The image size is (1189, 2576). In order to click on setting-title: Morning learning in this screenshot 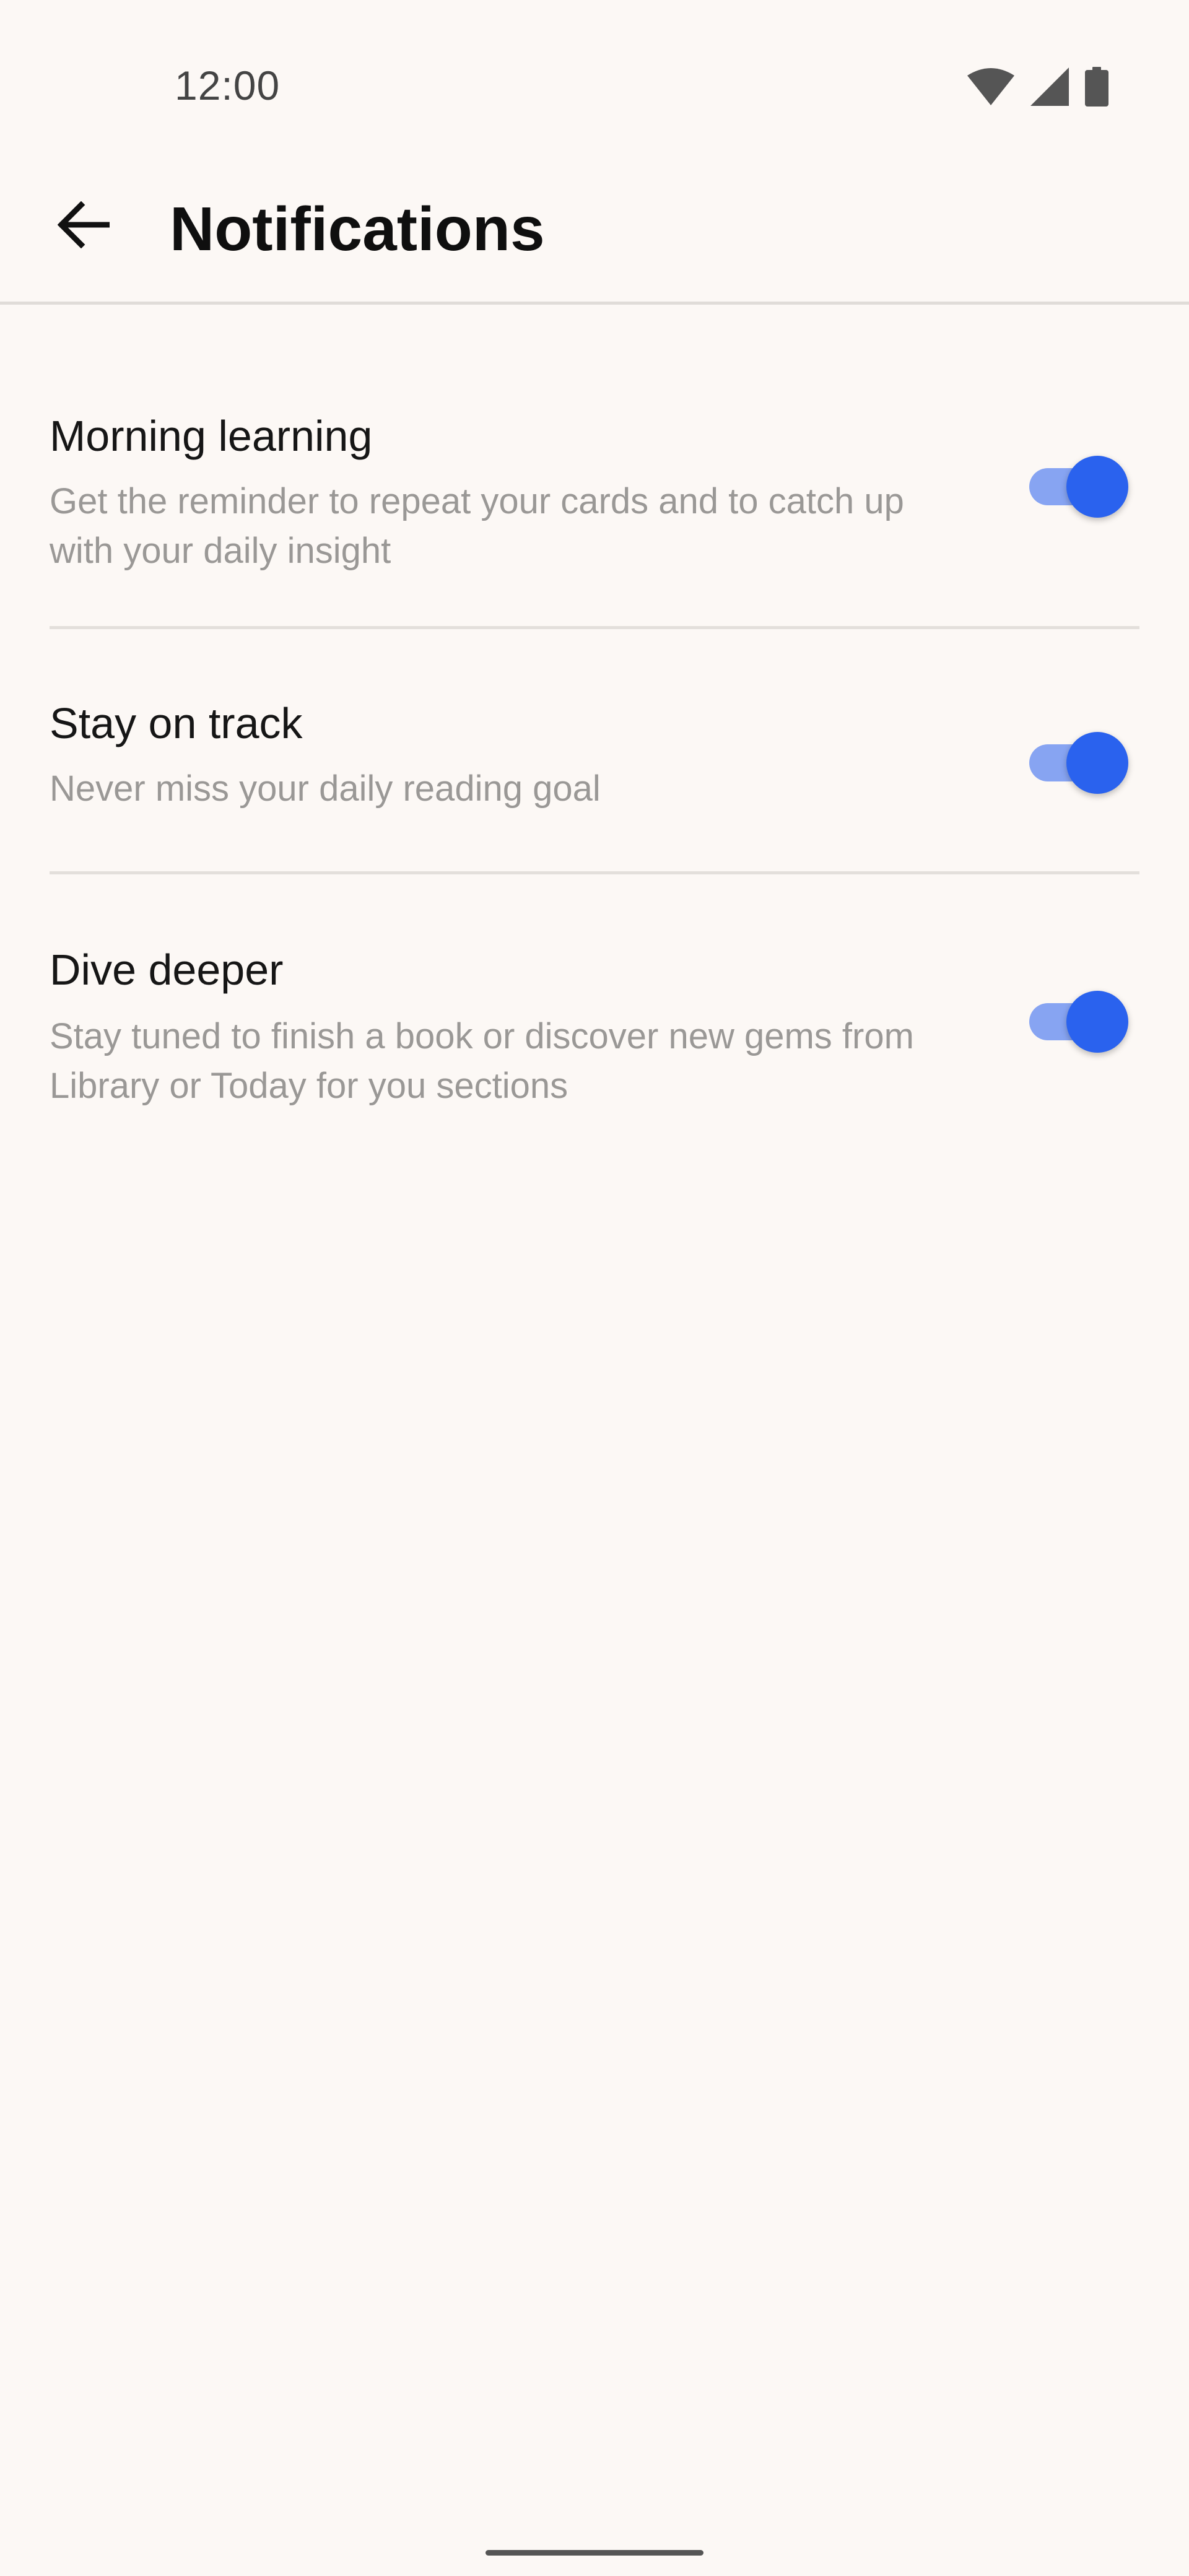, I will do `click(211, 436)`.